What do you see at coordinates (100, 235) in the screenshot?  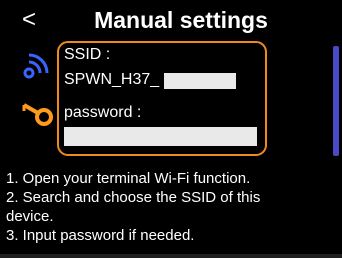 I see `instruction-line-4: 3. Input password if needed.` at bounding box center [100, 235].